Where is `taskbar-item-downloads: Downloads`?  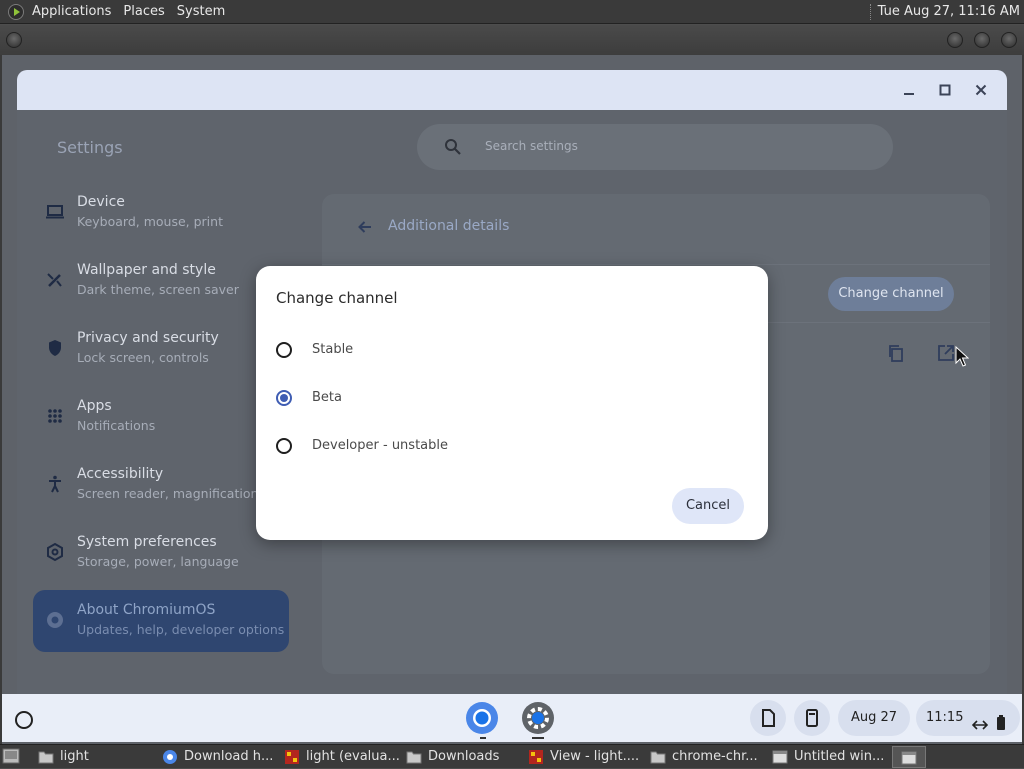
taskbar-item-downloads: Downloads is located at coordinates (462, 757).